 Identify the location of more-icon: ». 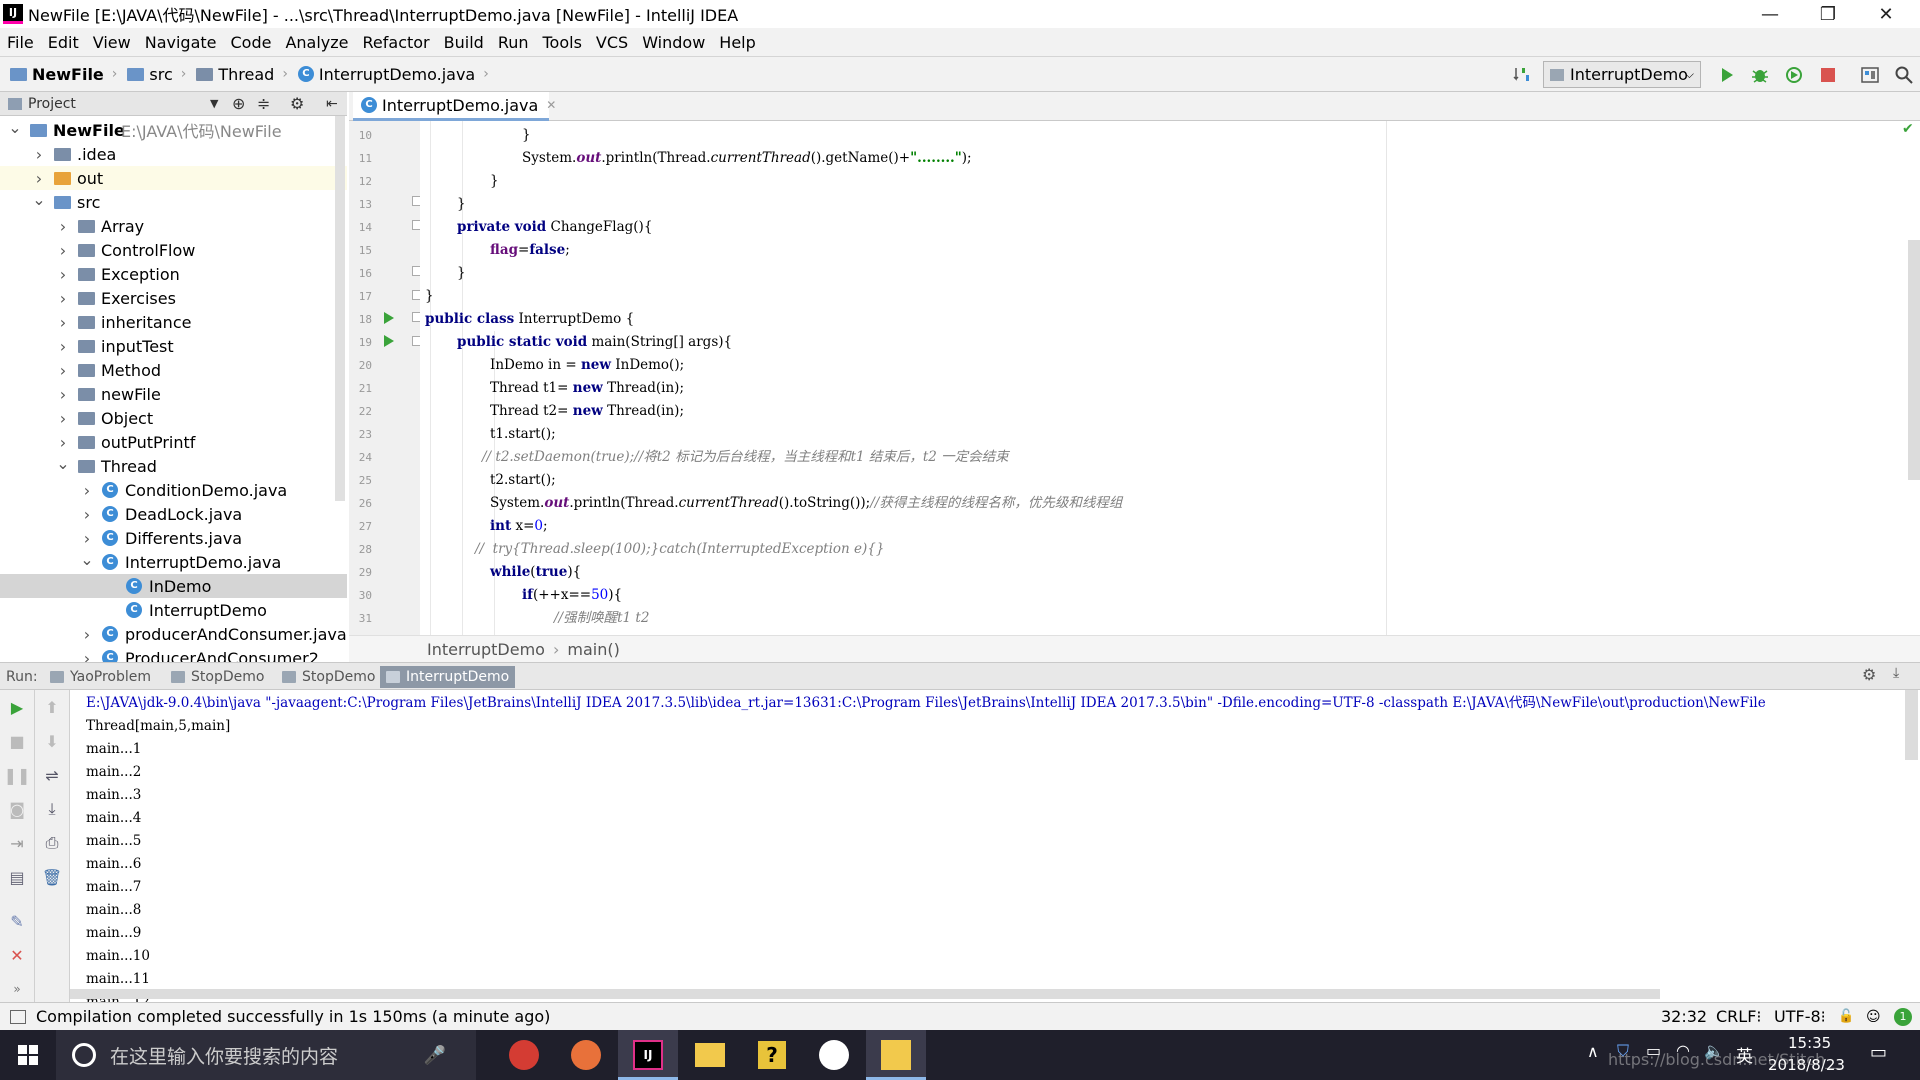
(17, 989).